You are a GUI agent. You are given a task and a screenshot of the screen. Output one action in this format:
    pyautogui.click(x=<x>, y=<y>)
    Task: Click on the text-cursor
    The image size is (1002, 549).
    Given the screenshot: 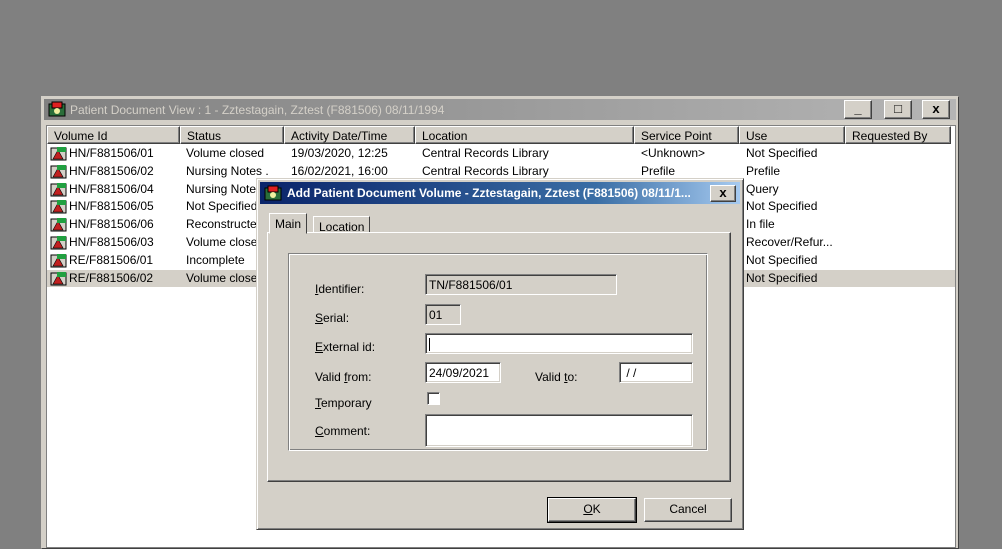 What is the action you would take?
    pyautogui.click(x=429, y=345)
    